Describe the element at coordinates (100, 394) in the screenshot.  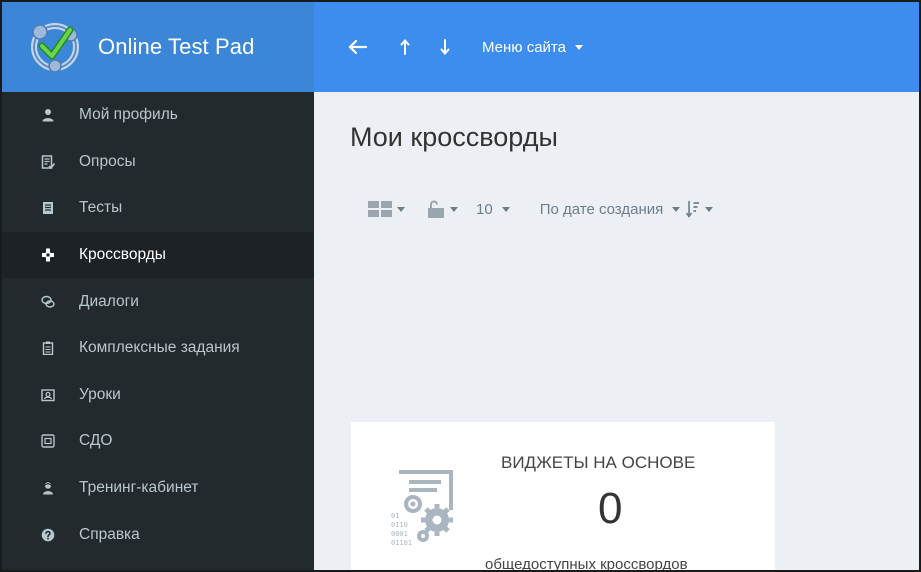
I see `sidebar-item-label: Уроки` at that location.